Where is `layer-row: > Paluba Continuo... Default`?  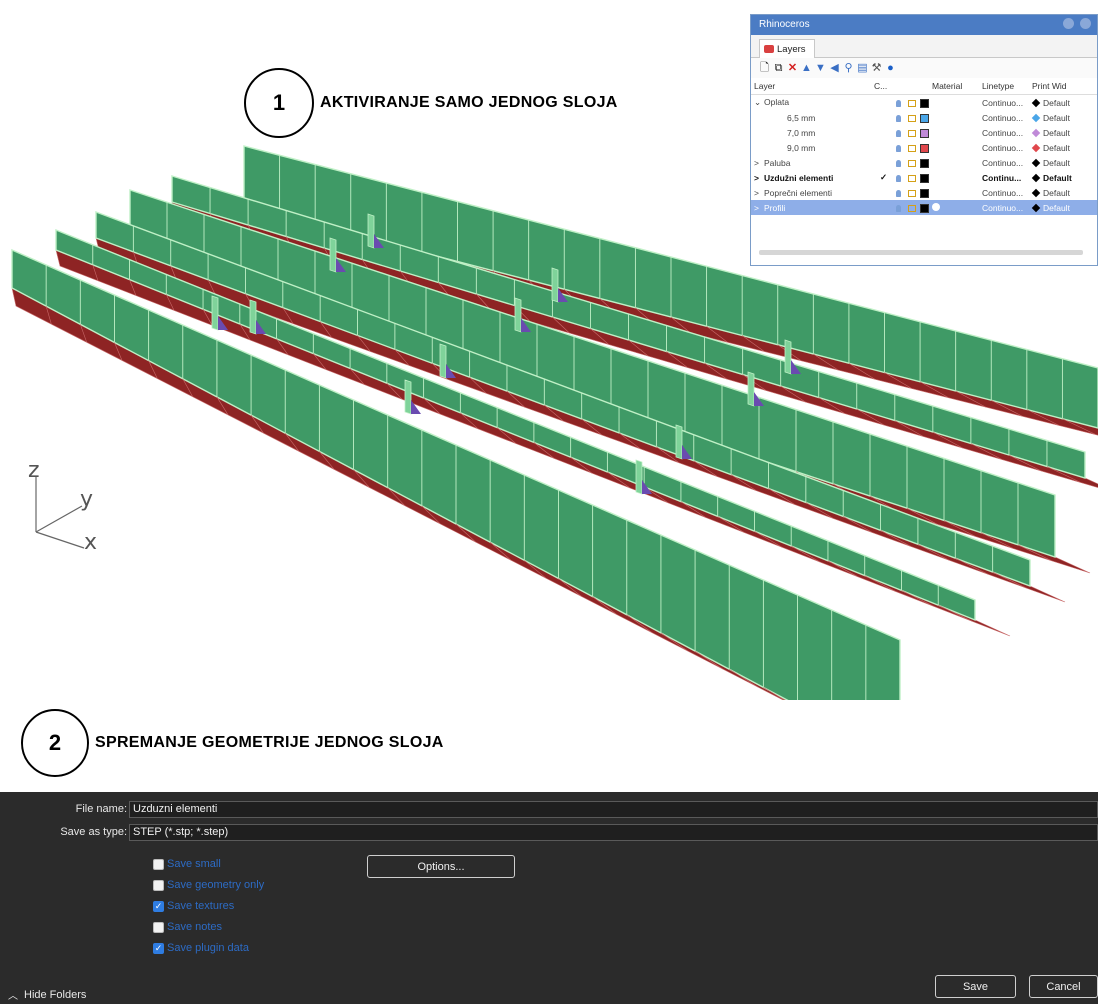
layer-row: > Paluba Continuo... Default is located at coordinates (924, 162).